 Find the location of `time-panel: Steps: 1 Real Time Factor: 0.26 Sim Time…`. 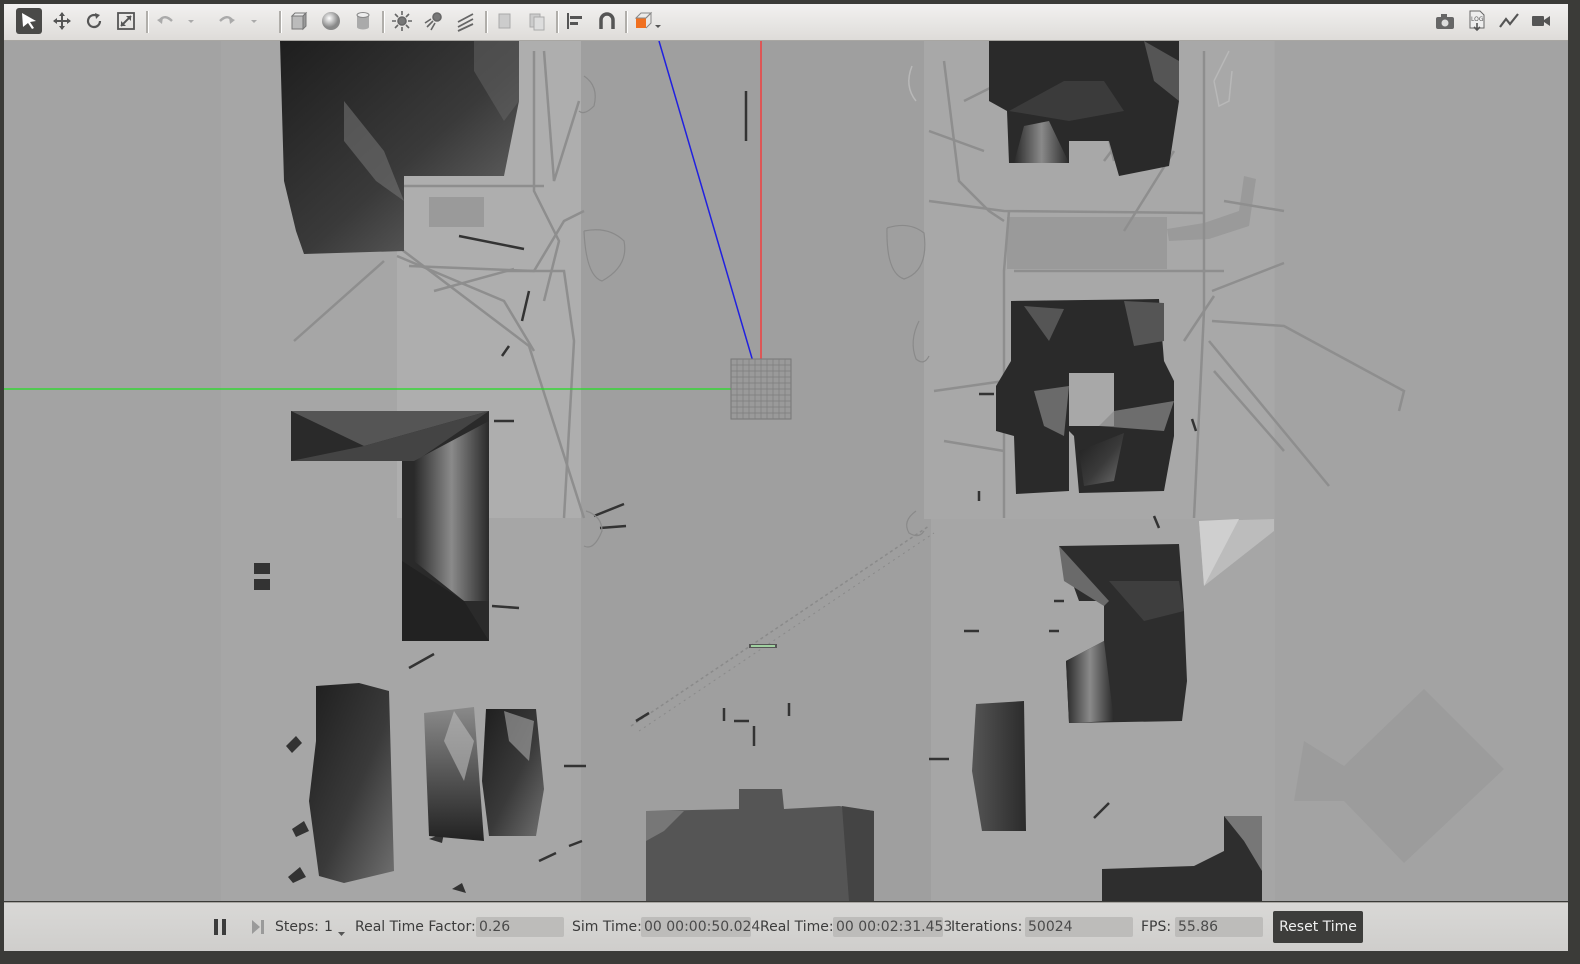

time-panel: Steps: 1 Real Time Factor: 0.26 Sim Time… is located at coordinates (786, 926).